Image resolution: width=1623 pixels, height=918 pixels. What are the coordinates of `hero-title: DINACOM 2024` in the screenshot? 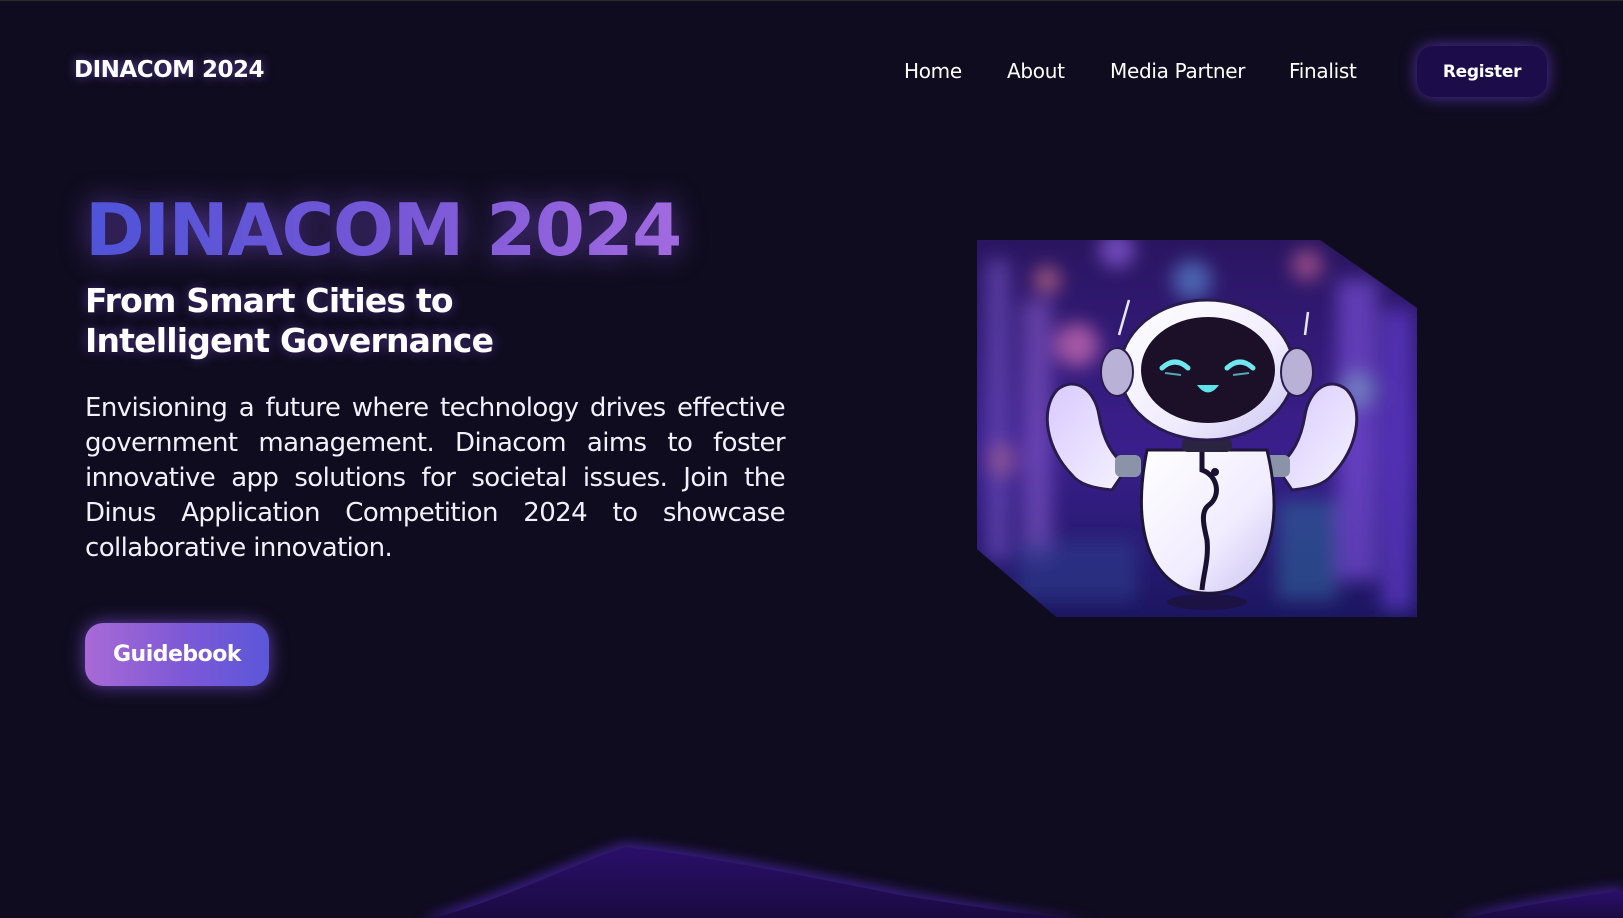 It's located at (383, 230).